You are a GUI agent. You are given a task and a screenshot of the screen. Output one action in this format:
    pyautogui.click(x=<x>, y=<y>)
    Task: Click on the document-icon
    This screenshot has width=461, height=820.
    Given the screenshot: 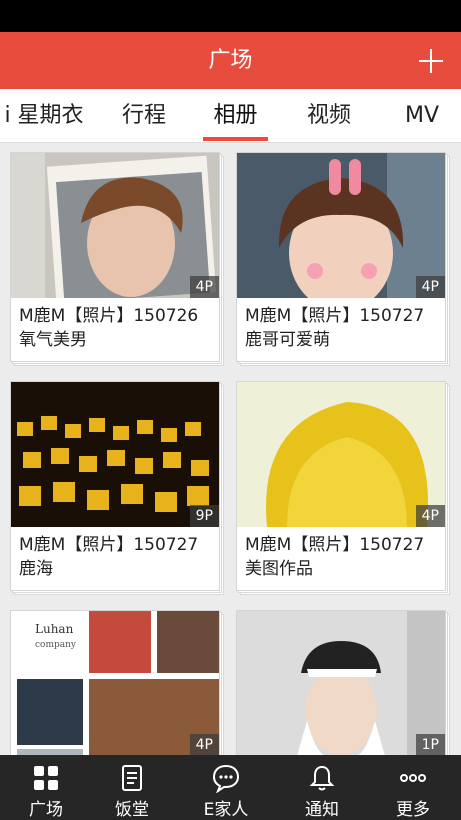 What is the action you would take?
    pyautogui.click(x=132, y=778)
    